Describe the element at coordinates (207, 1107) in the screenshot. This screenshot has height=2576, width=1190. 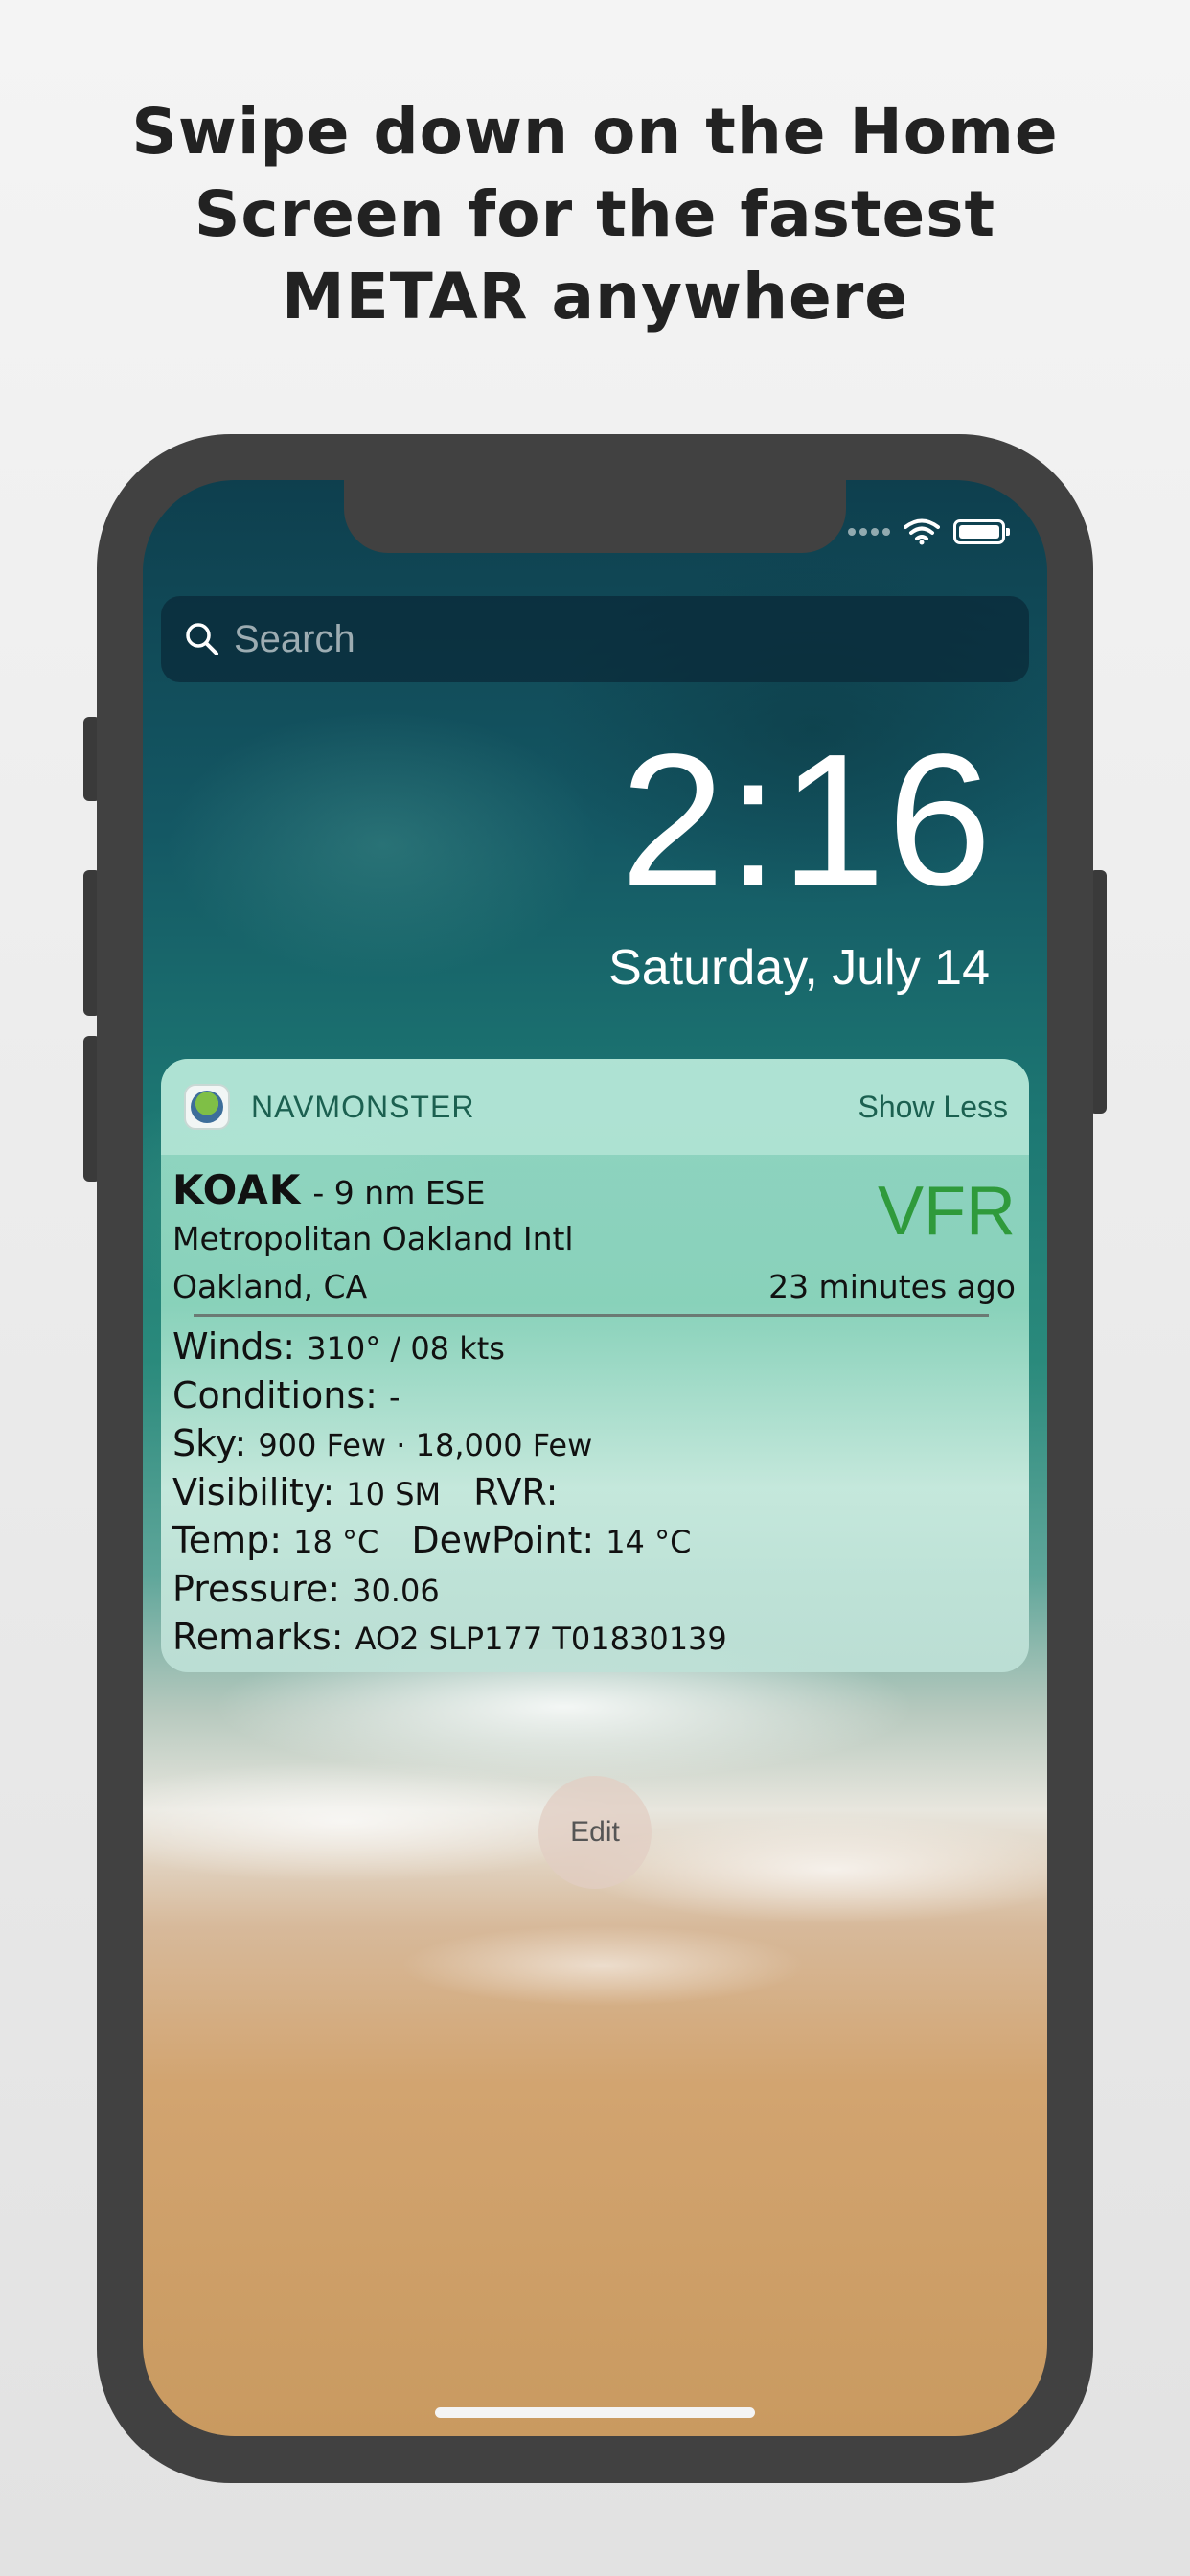
I see `navmonster-app-icon` at that location.